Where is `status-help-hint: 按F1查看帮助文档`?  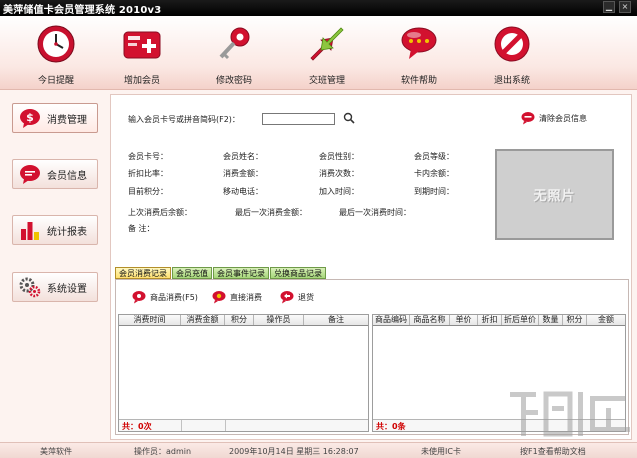
status-help-hint: 按F1查看帮助文档 is located at coordinates (553, 451).